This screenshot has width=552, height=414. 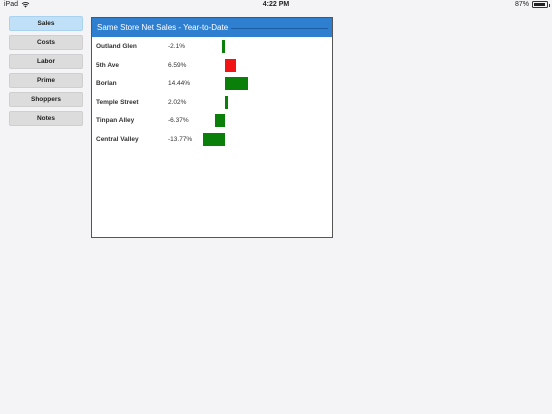 What do you see at coordinates (117, 102) in the screenshot?
I see `store-name: Temple Street` at bounding box center [117, 102].